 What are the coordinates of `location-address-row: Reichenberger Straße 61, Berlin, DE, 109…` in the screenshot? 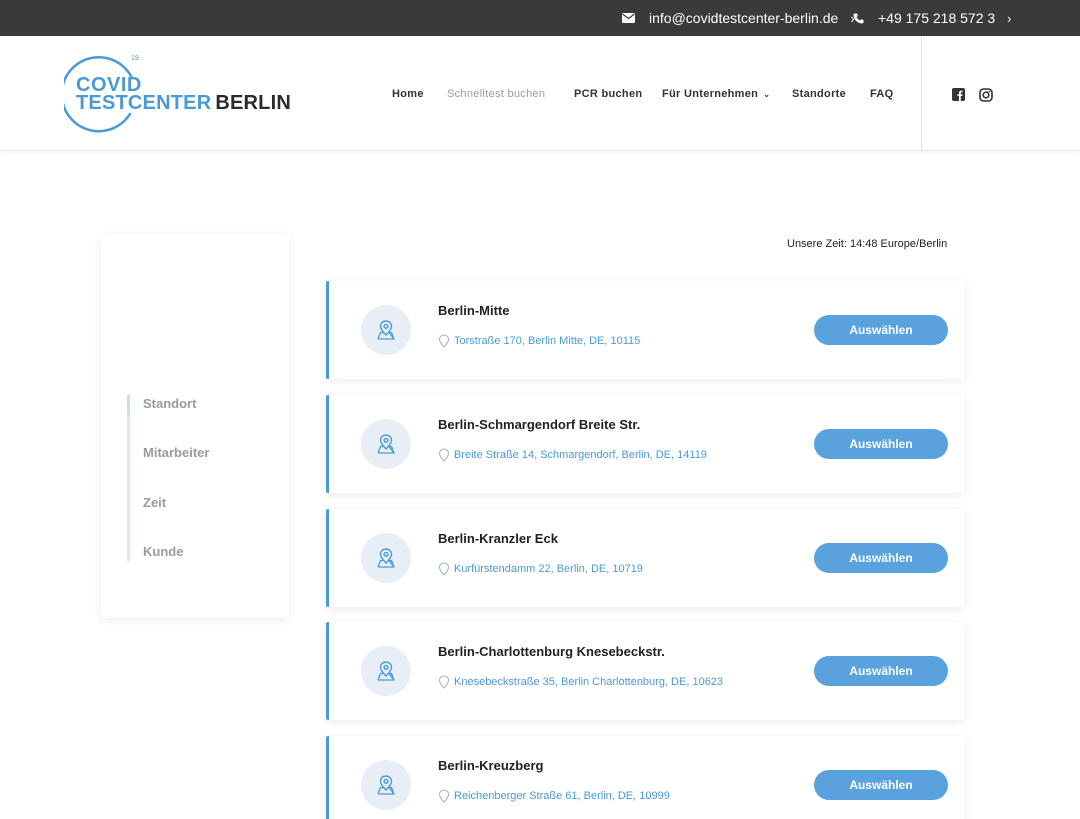 It's located at (554, 796).